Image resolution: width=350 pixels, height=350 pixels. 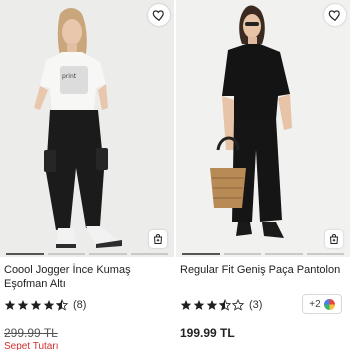 I want to click on review-count: (8), so click(x=79, y=305).